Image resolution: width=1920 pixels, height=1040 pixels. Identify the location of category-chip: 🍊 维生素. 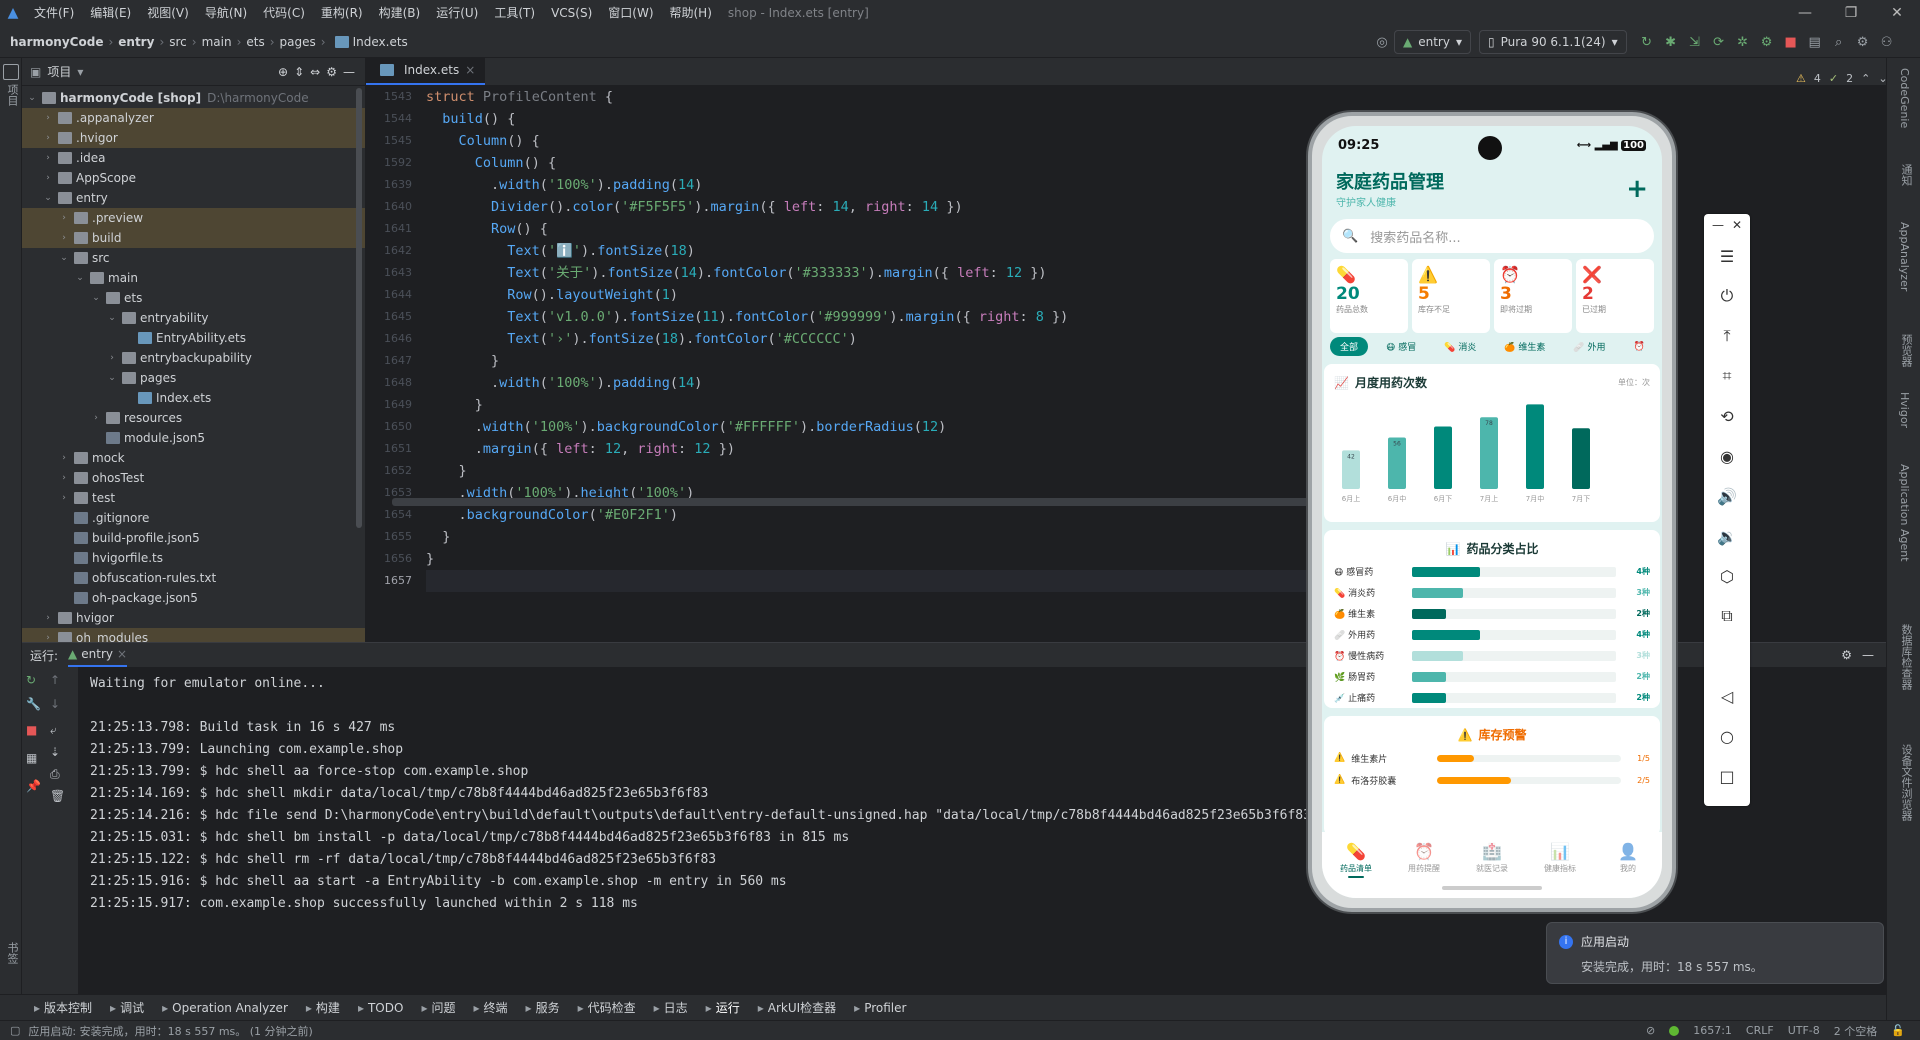
(1524, 346).